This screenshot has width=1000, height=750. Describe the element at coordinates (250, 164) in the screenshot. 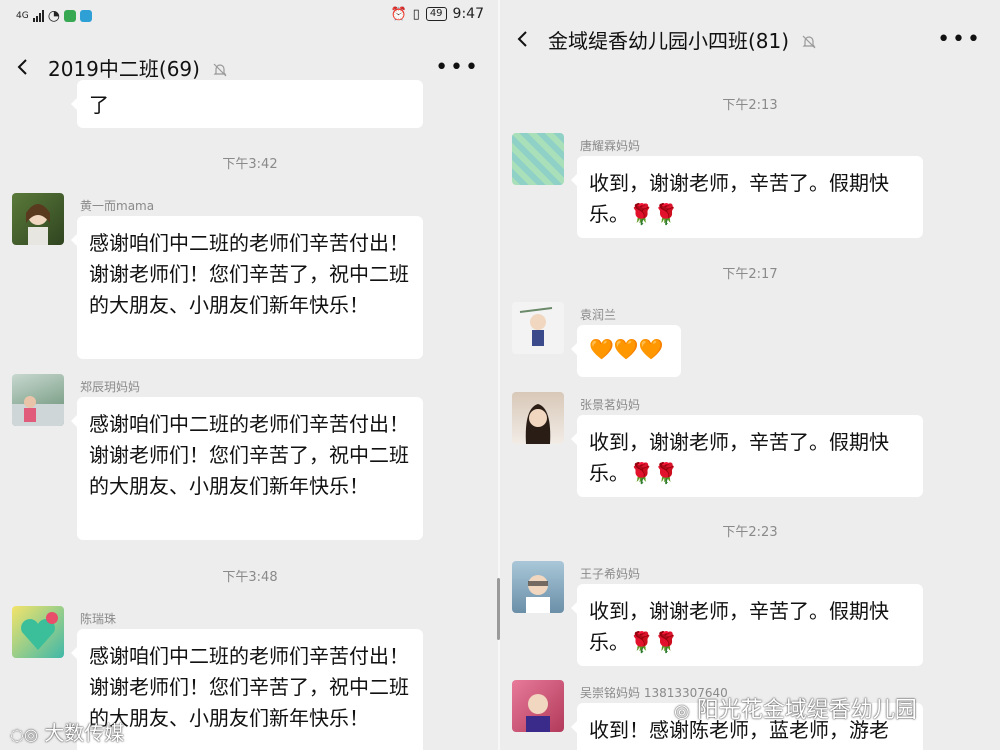

I see `timestamp: 下午3:42` at that location.